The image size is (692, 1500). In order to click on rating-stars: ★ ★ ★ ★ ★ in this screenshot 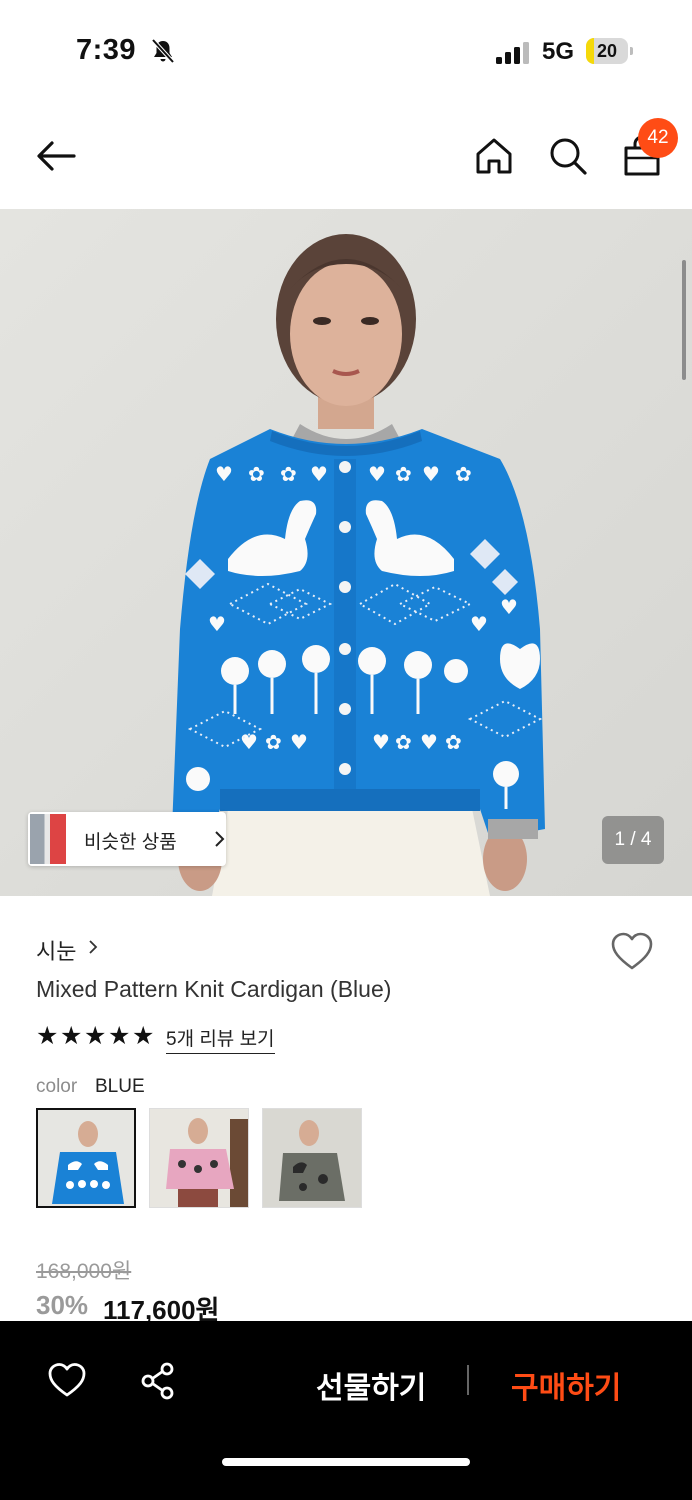, I will do `click(96, 1037)`.